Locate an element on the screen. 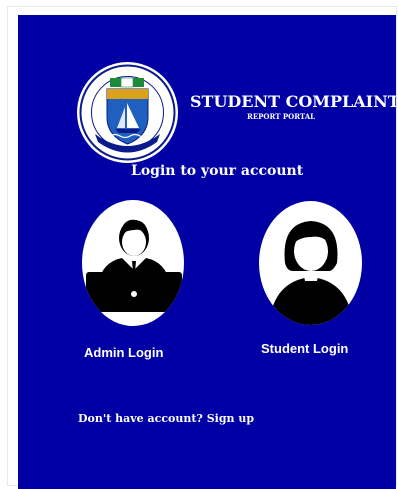 The width and height of the screenshot is (398, 489). admin-avatar-icon is located at coordinates (133, 263).